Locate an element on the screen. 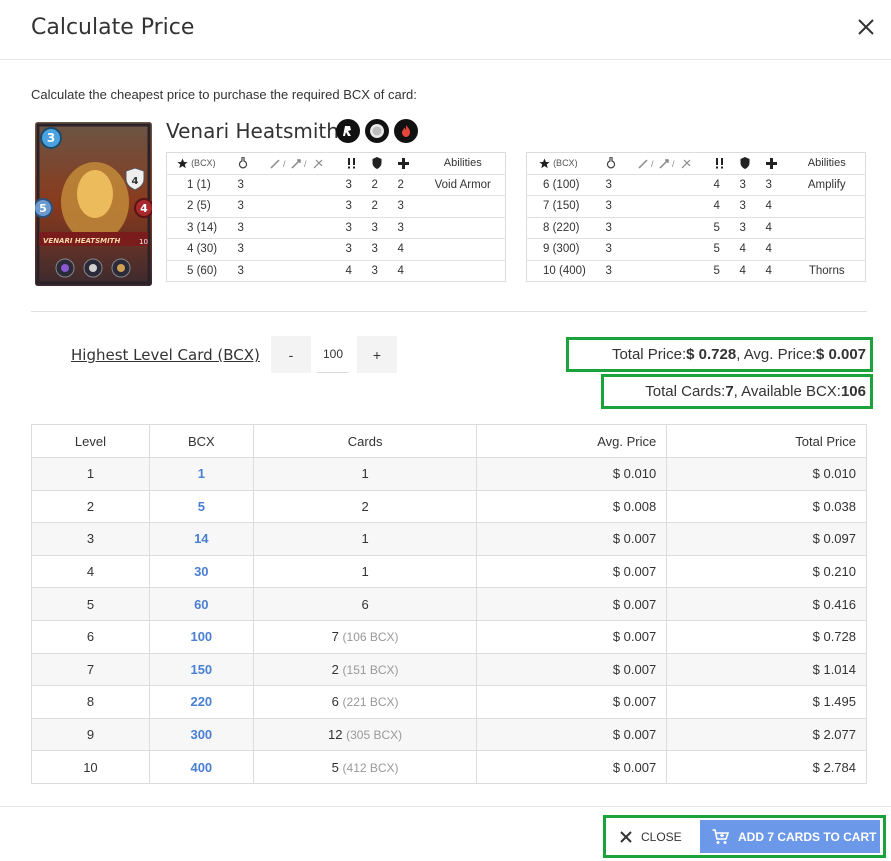 This screenshot has height=861, width=891. col-total-price: Total Price is located at coordinates (766, 441).